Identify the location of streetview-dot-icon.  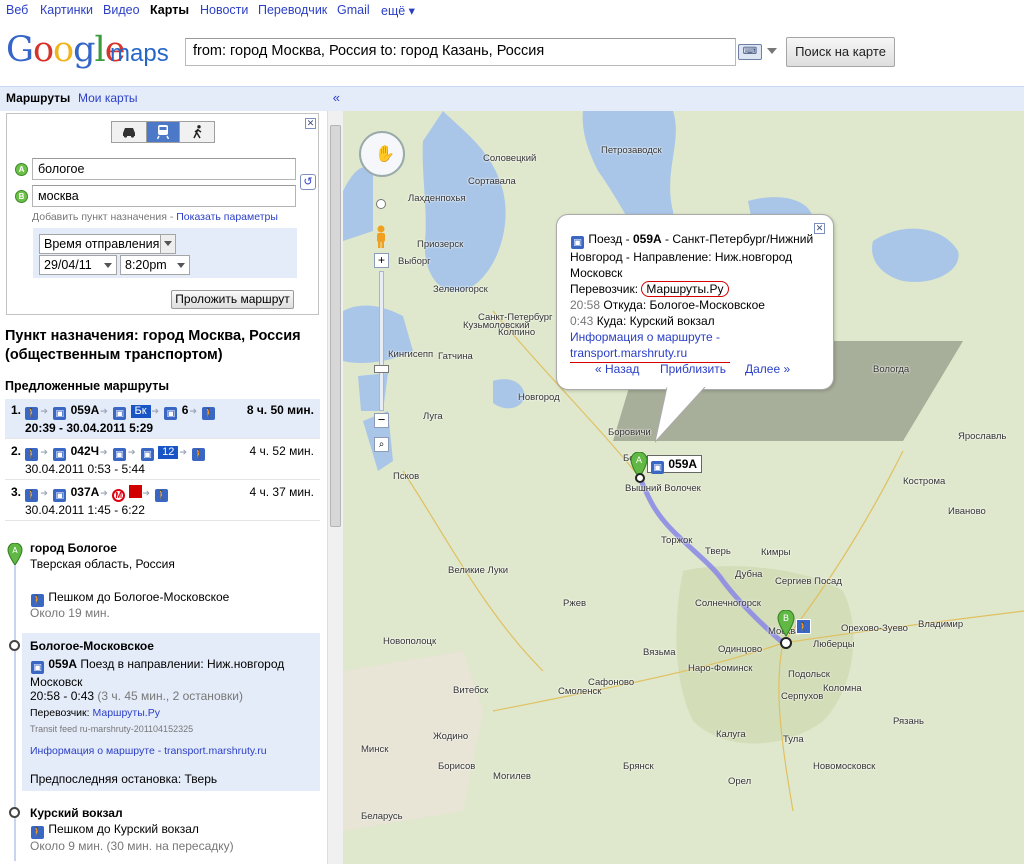
(381, 204).